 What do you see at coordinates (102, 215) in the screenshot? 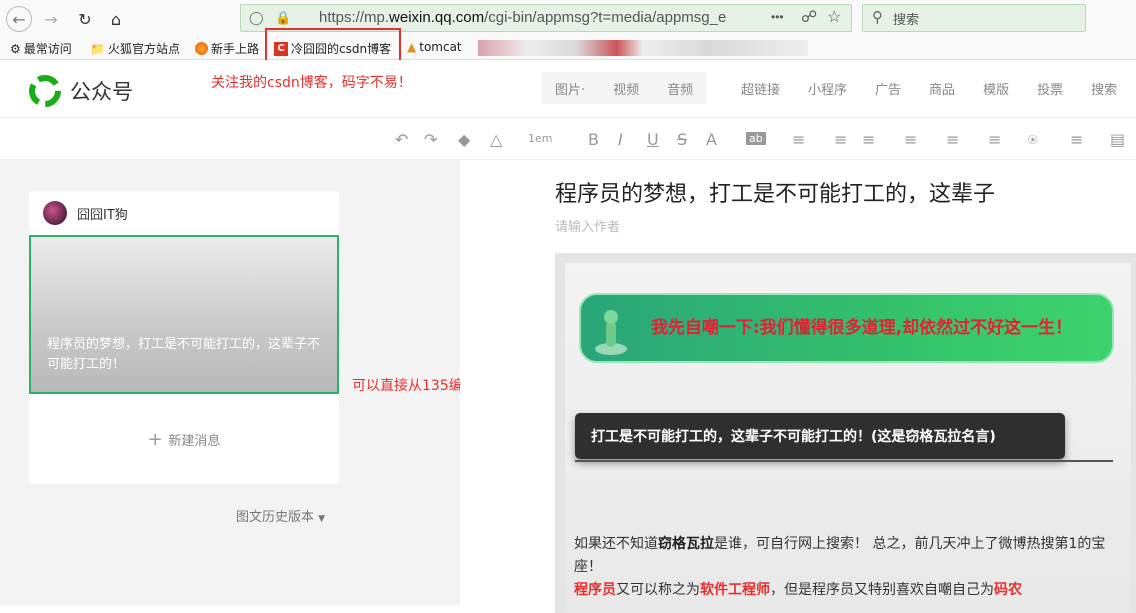
I see `account-name: 囧囧IT狗` at bounding box center [102, 215].